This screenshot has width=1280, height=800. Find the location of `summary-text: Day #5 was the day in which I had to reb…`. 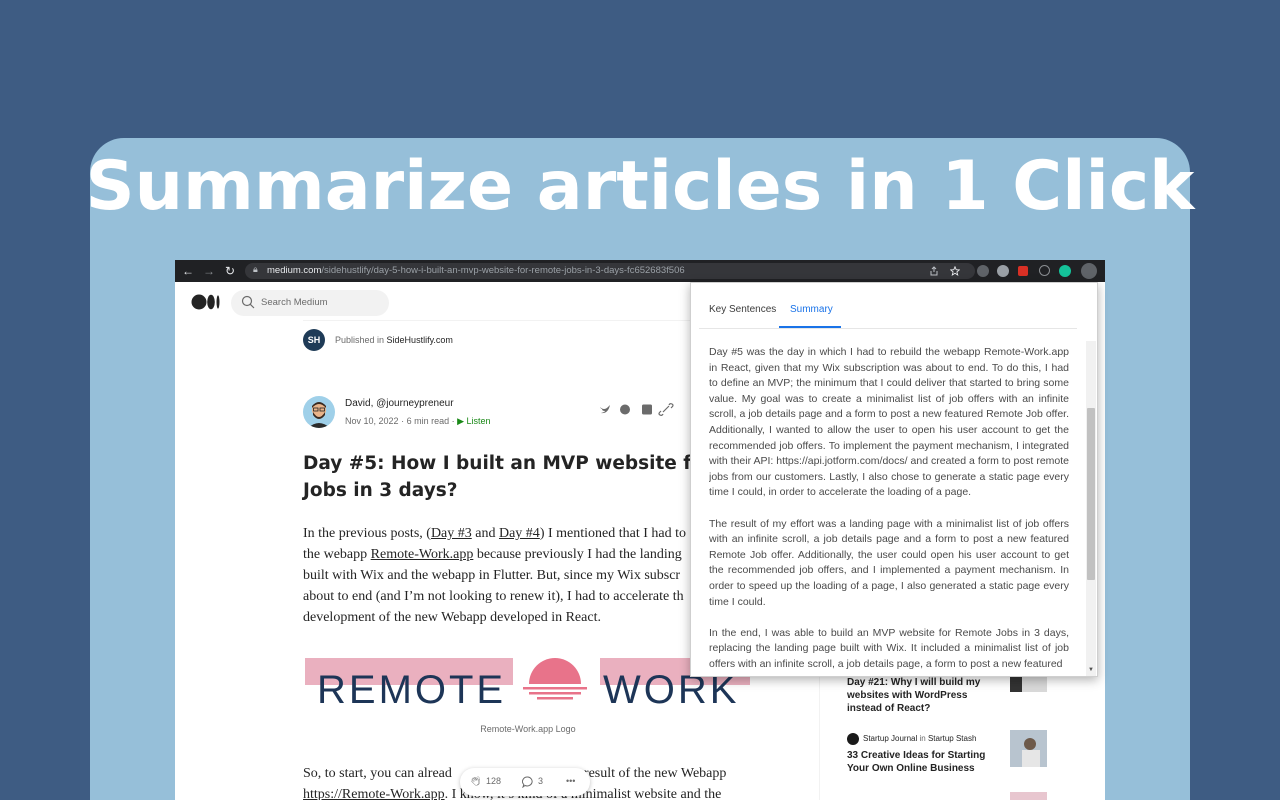

summary-text: Day #5 was the day in which I had to reb… is located at coordinates (889, 509).